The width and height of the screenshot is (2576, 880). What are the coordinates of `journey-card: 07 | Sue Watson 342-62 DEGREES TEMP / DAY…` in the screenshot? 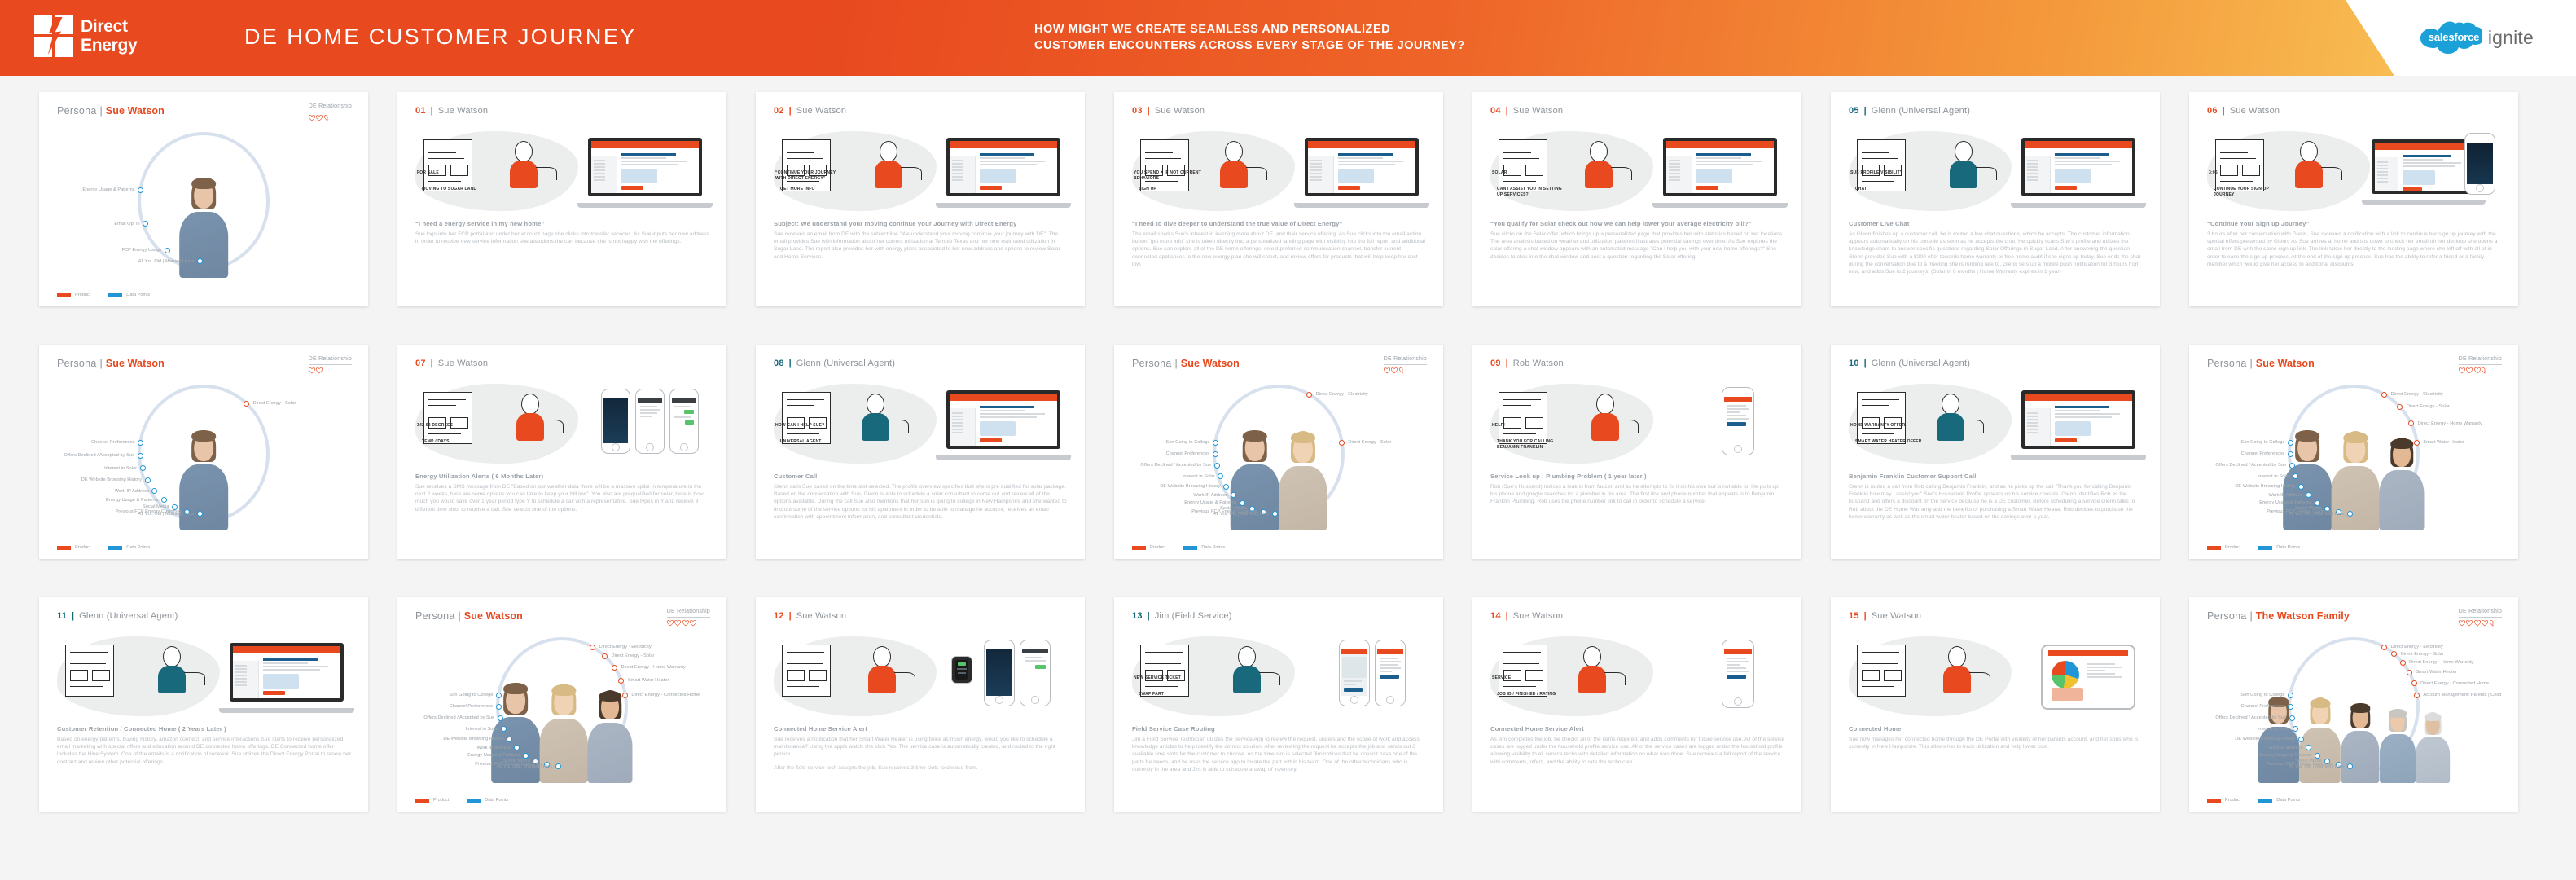 It's located at (561, 452).